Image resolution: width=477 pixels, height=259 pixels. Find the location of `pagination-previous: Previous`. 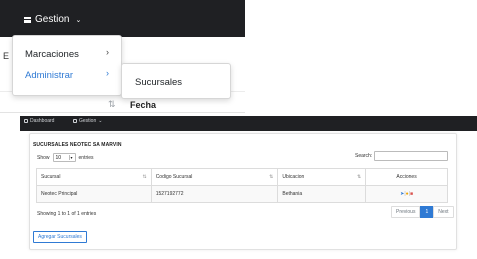

pagination-previous: Previous is located at coordinates (406, 212).